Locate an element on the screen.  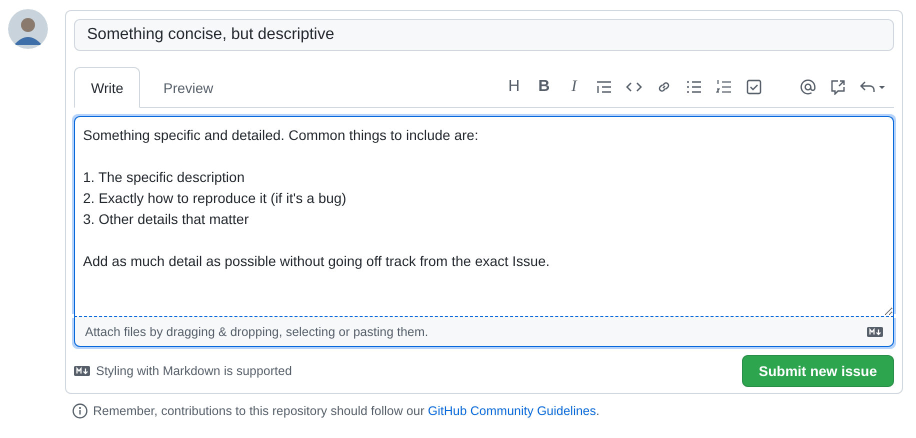
guidelines-note: Remember, contributions to this repository should follow our GitHub Community Guidelines. is located at coordinates (346, 411).